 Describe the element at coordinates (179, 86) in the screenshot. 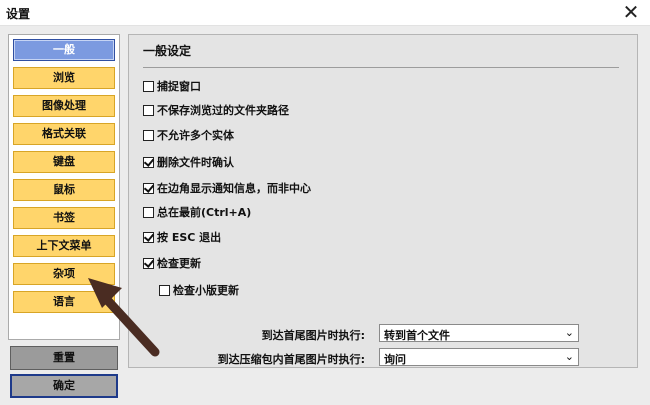

I see `option-label: 捕捉窗口` at that location.